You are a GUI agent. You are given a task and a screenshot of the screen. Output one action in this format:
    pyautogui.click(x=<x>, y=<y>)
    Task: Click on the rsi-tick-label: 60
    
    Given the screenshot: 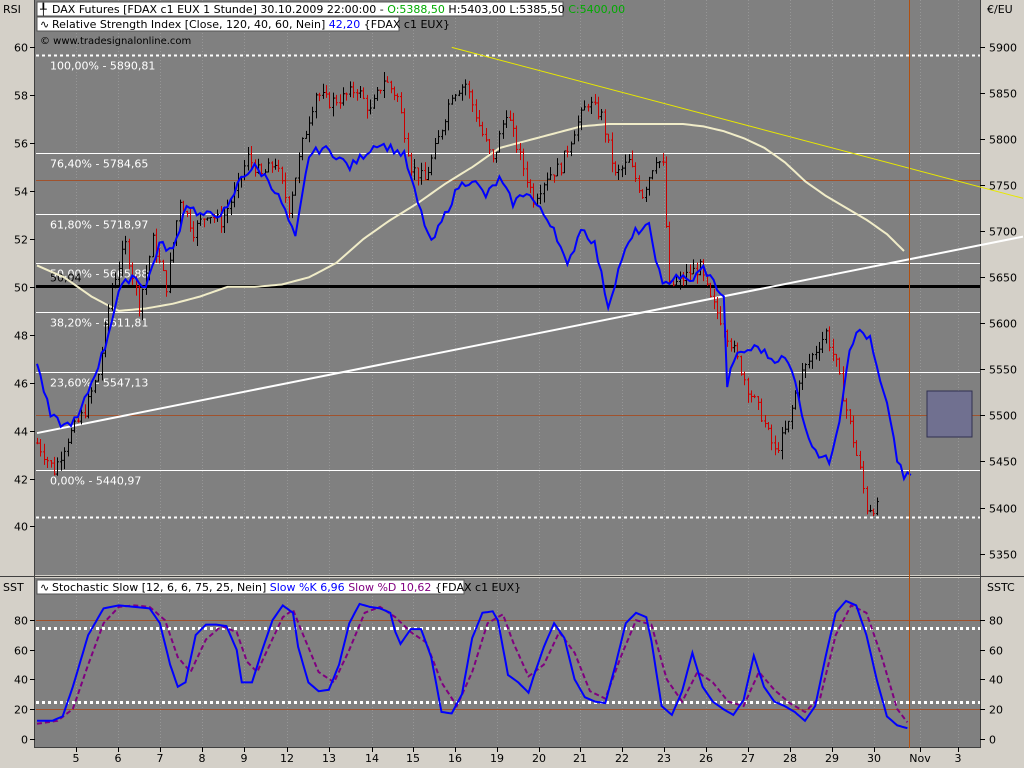 What is the action you would take?
    pyautogui.click(x=21, y=48)
    